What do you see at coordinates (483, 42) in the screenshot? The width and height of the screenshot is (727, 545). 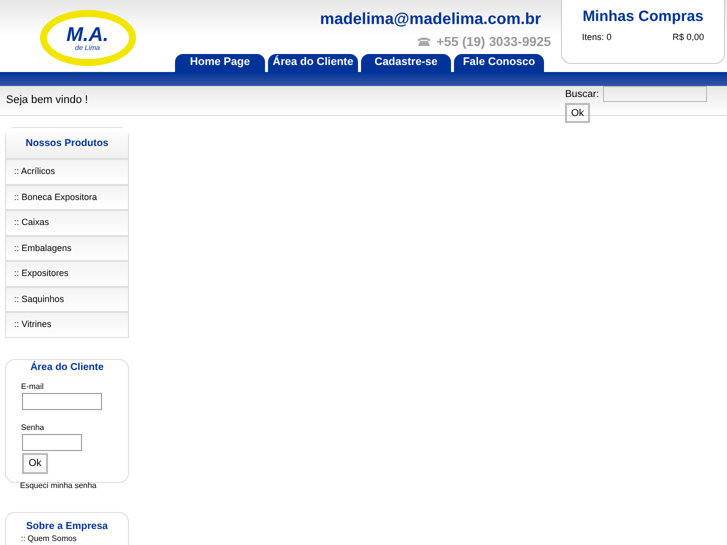 I see `phone-text: +55 (19) 3033-9925` at bounding box center [483, 42].